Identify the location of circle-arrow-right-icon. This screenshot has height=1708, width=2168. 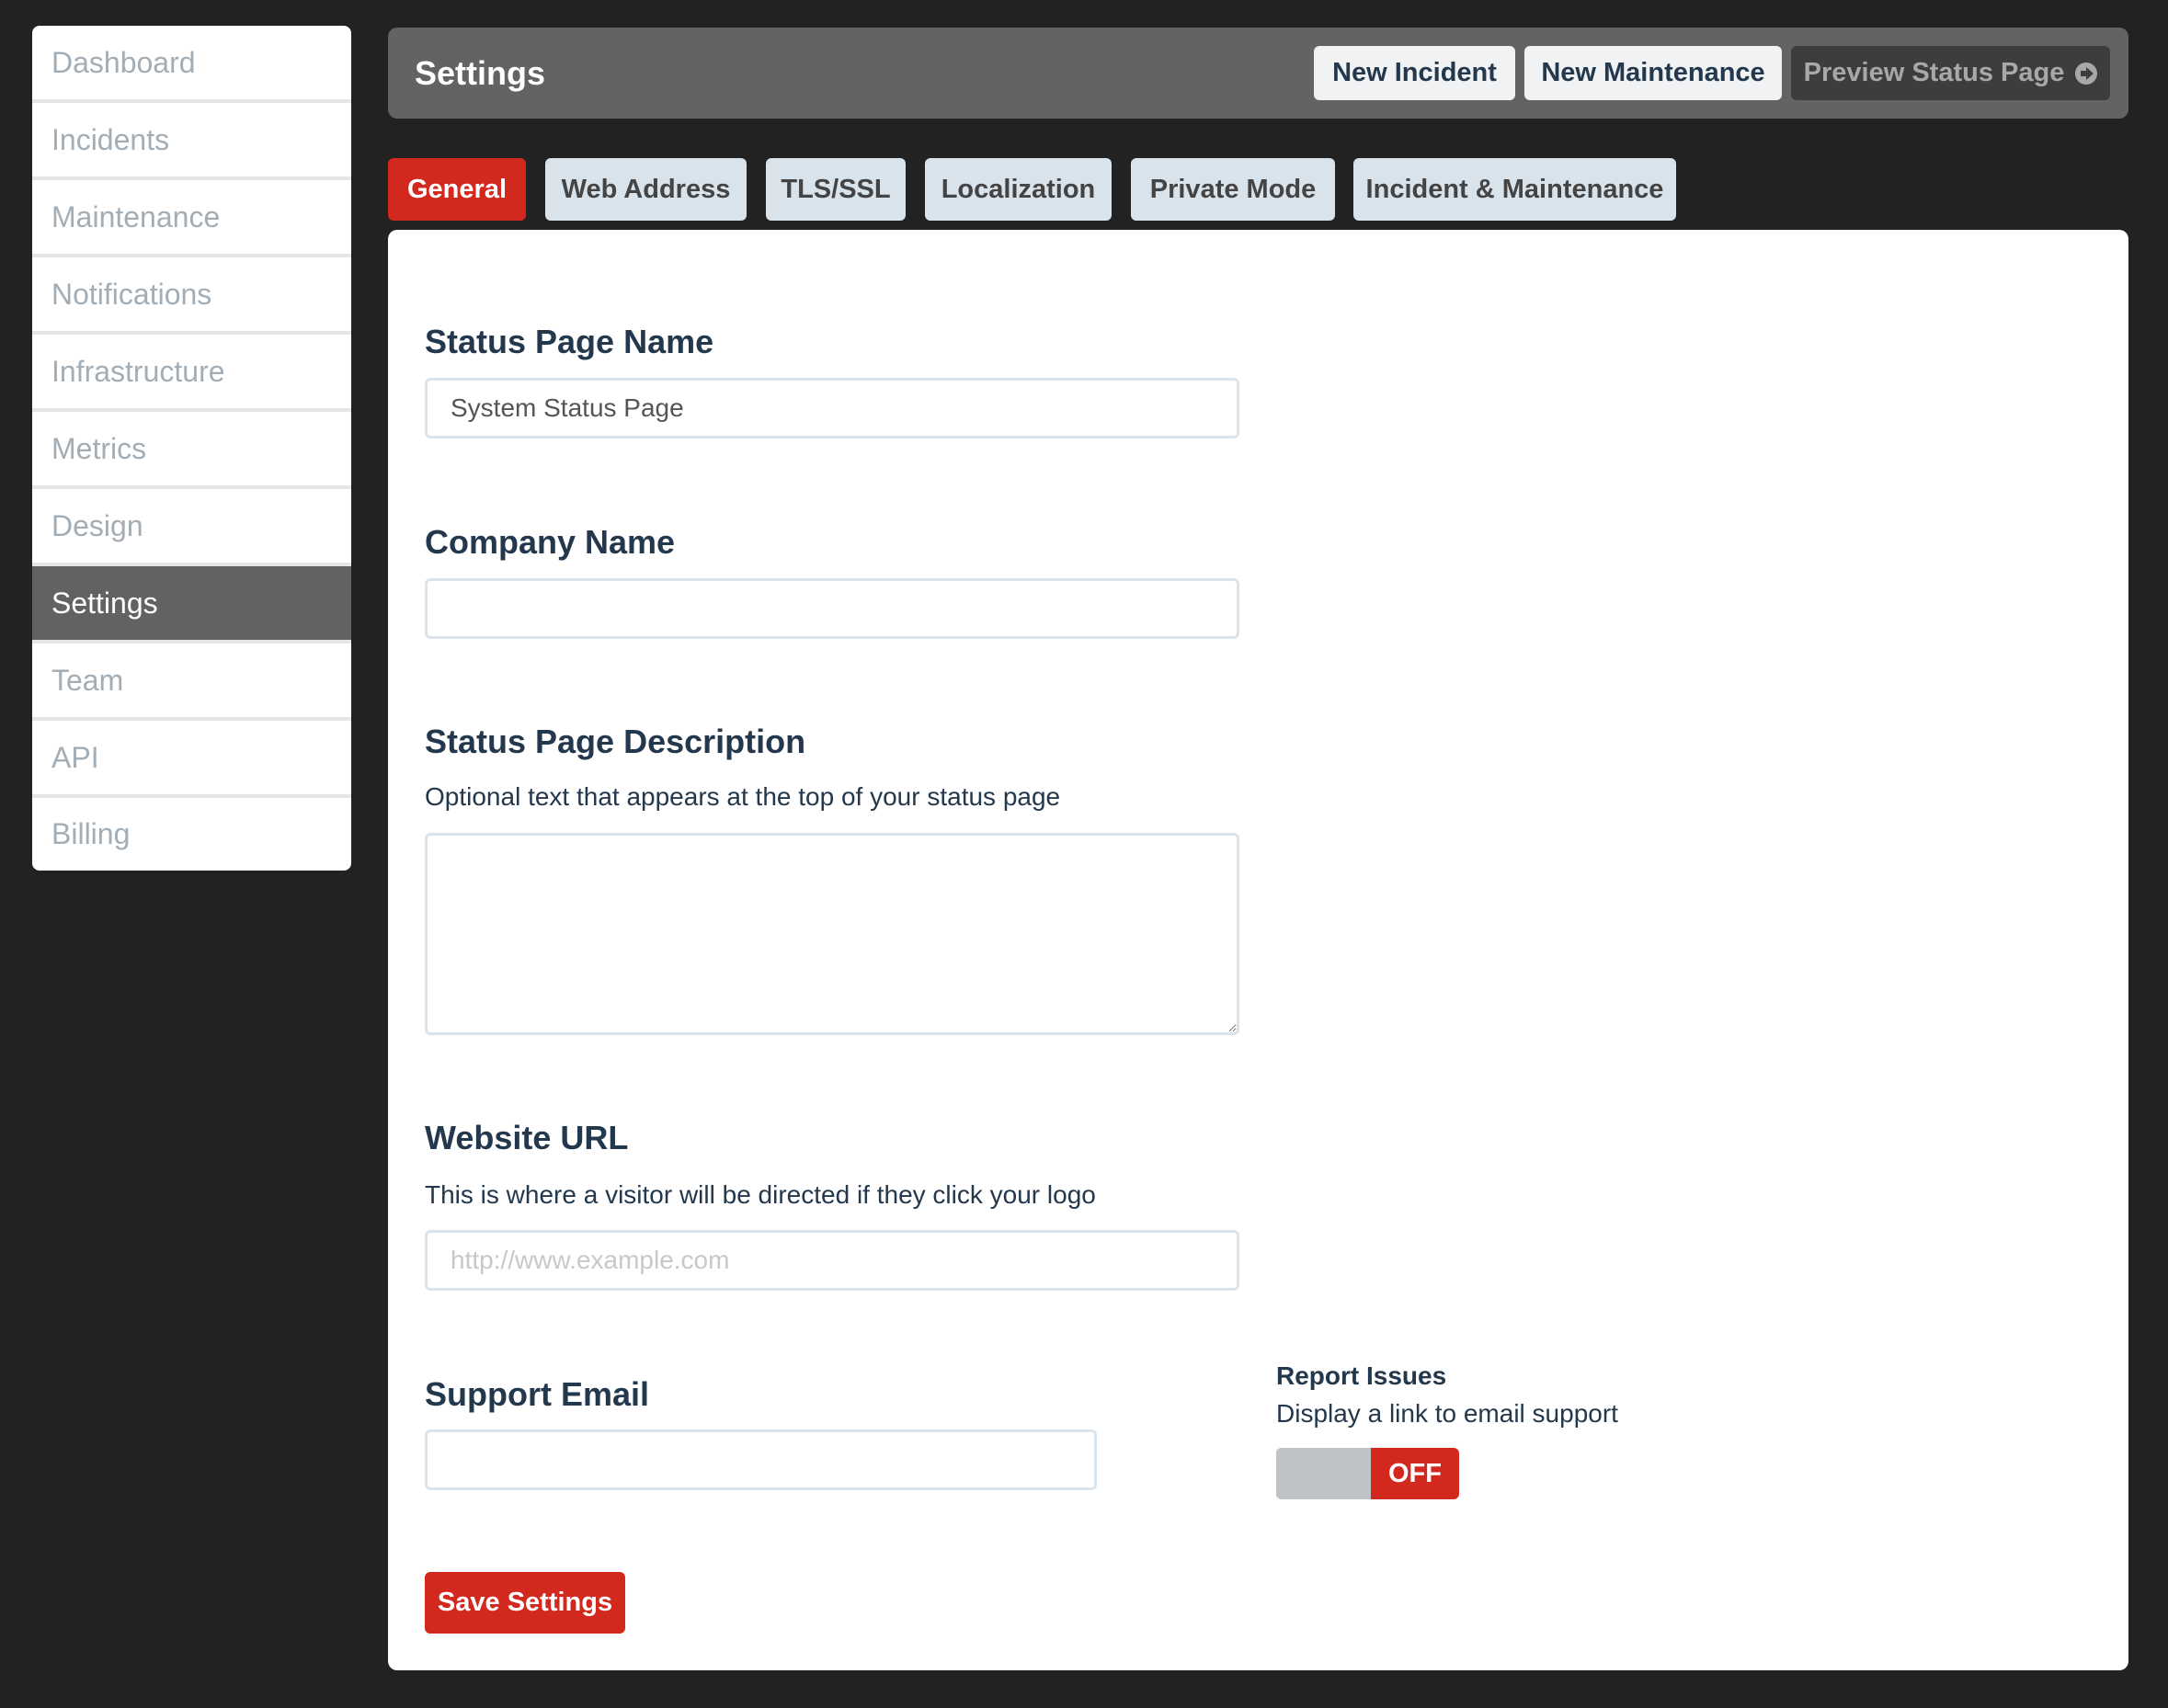
(2086, 73).